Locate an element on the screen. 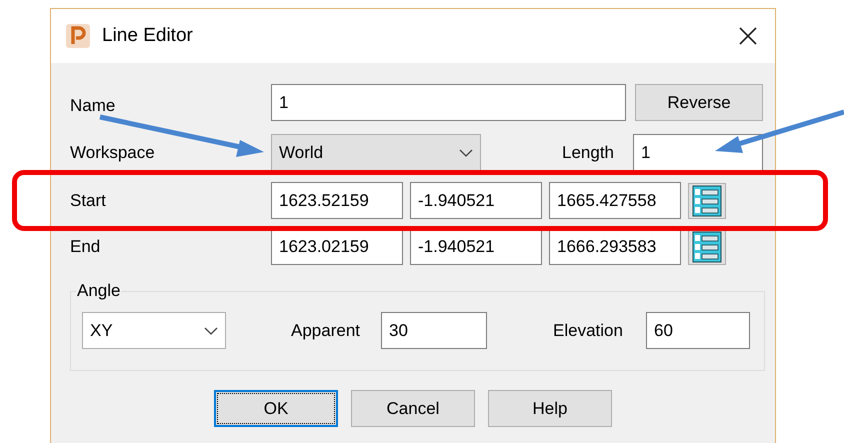 This screenshot has width=844, height=443. field-label: Start is located at coordinates (88, 201).